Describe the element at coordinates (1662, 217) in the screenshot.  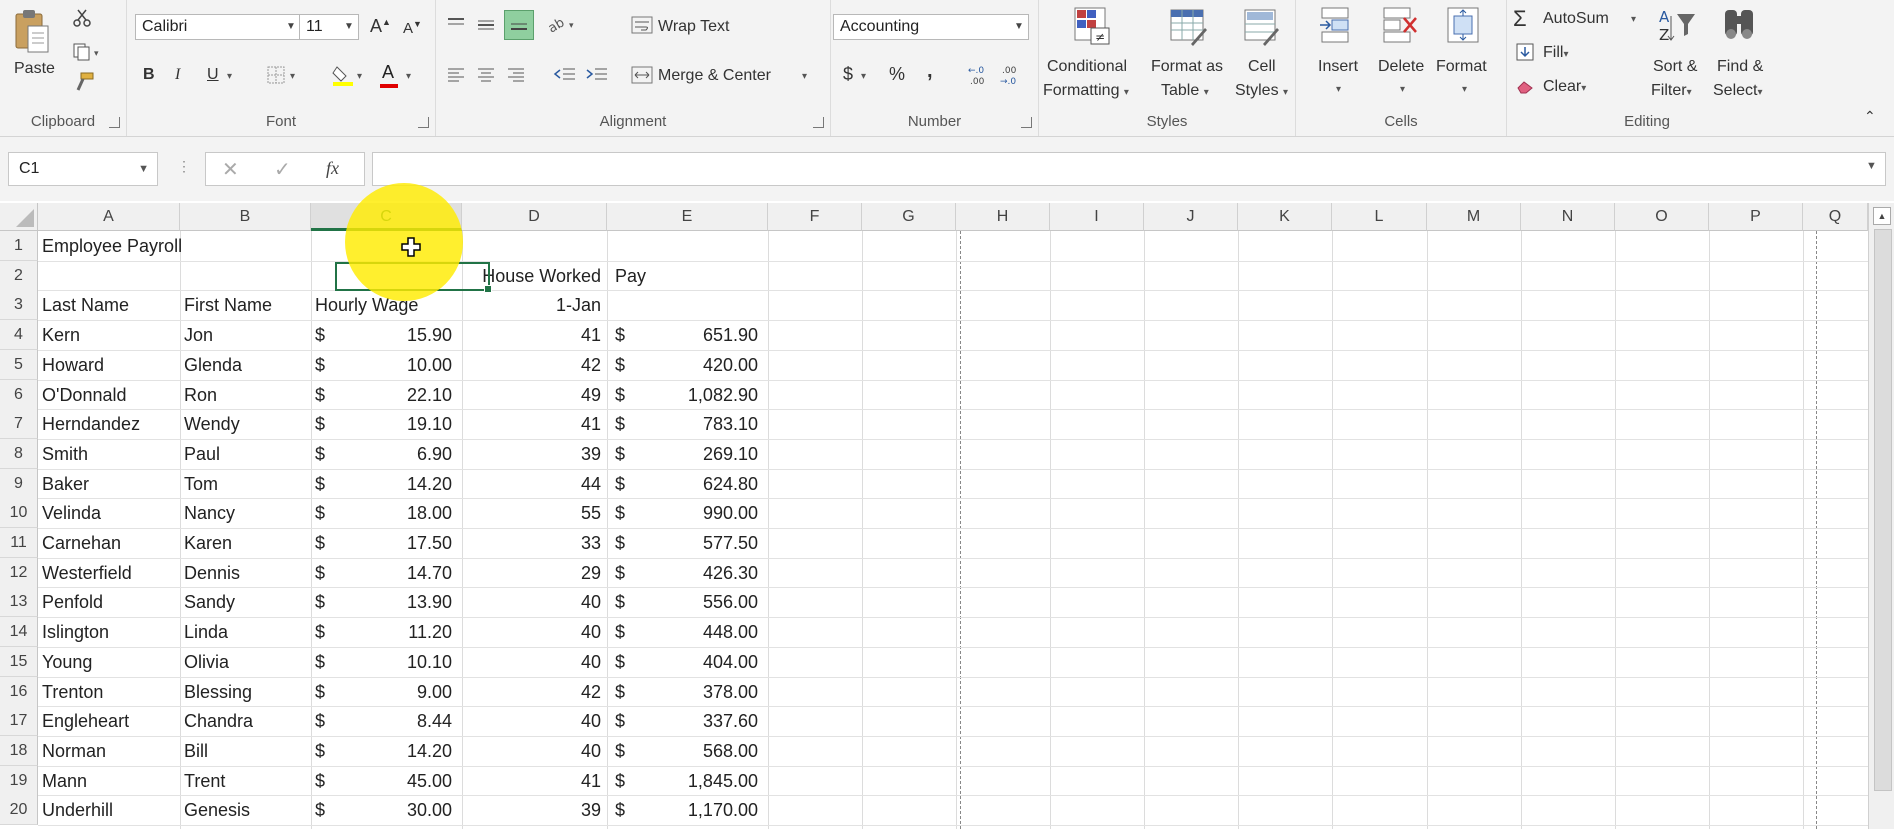
I see `column-header-o: O` at that location.